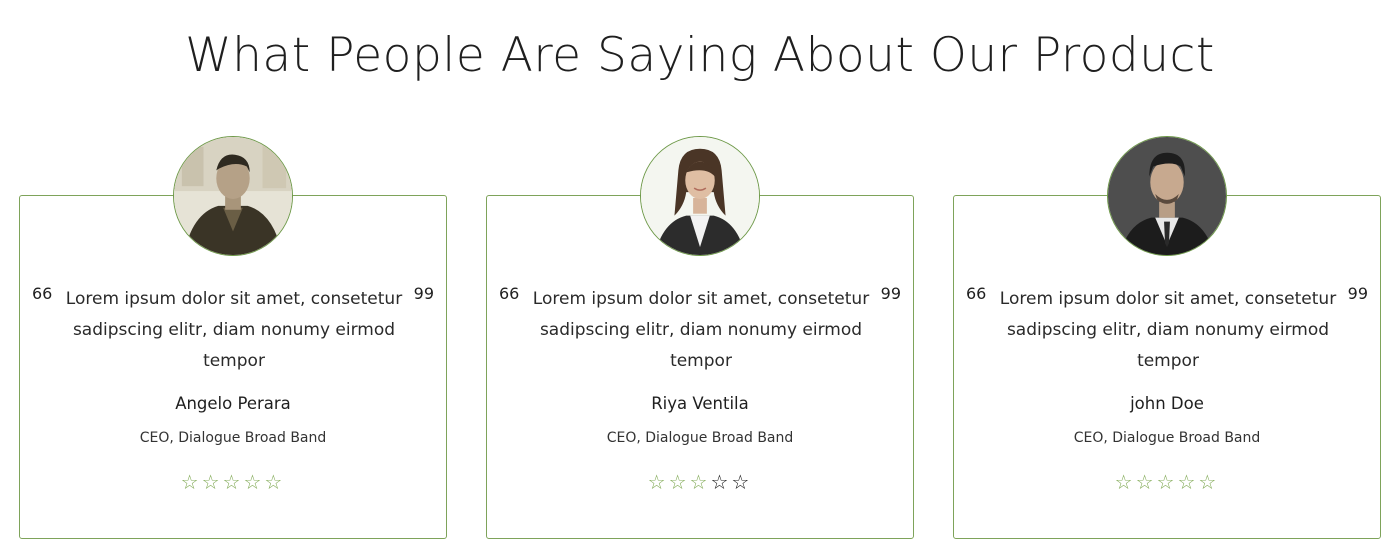 The width and height of the screenshot is (1400, 559). I want to click on avatar-photo-woman-suit, so click(700, 196).